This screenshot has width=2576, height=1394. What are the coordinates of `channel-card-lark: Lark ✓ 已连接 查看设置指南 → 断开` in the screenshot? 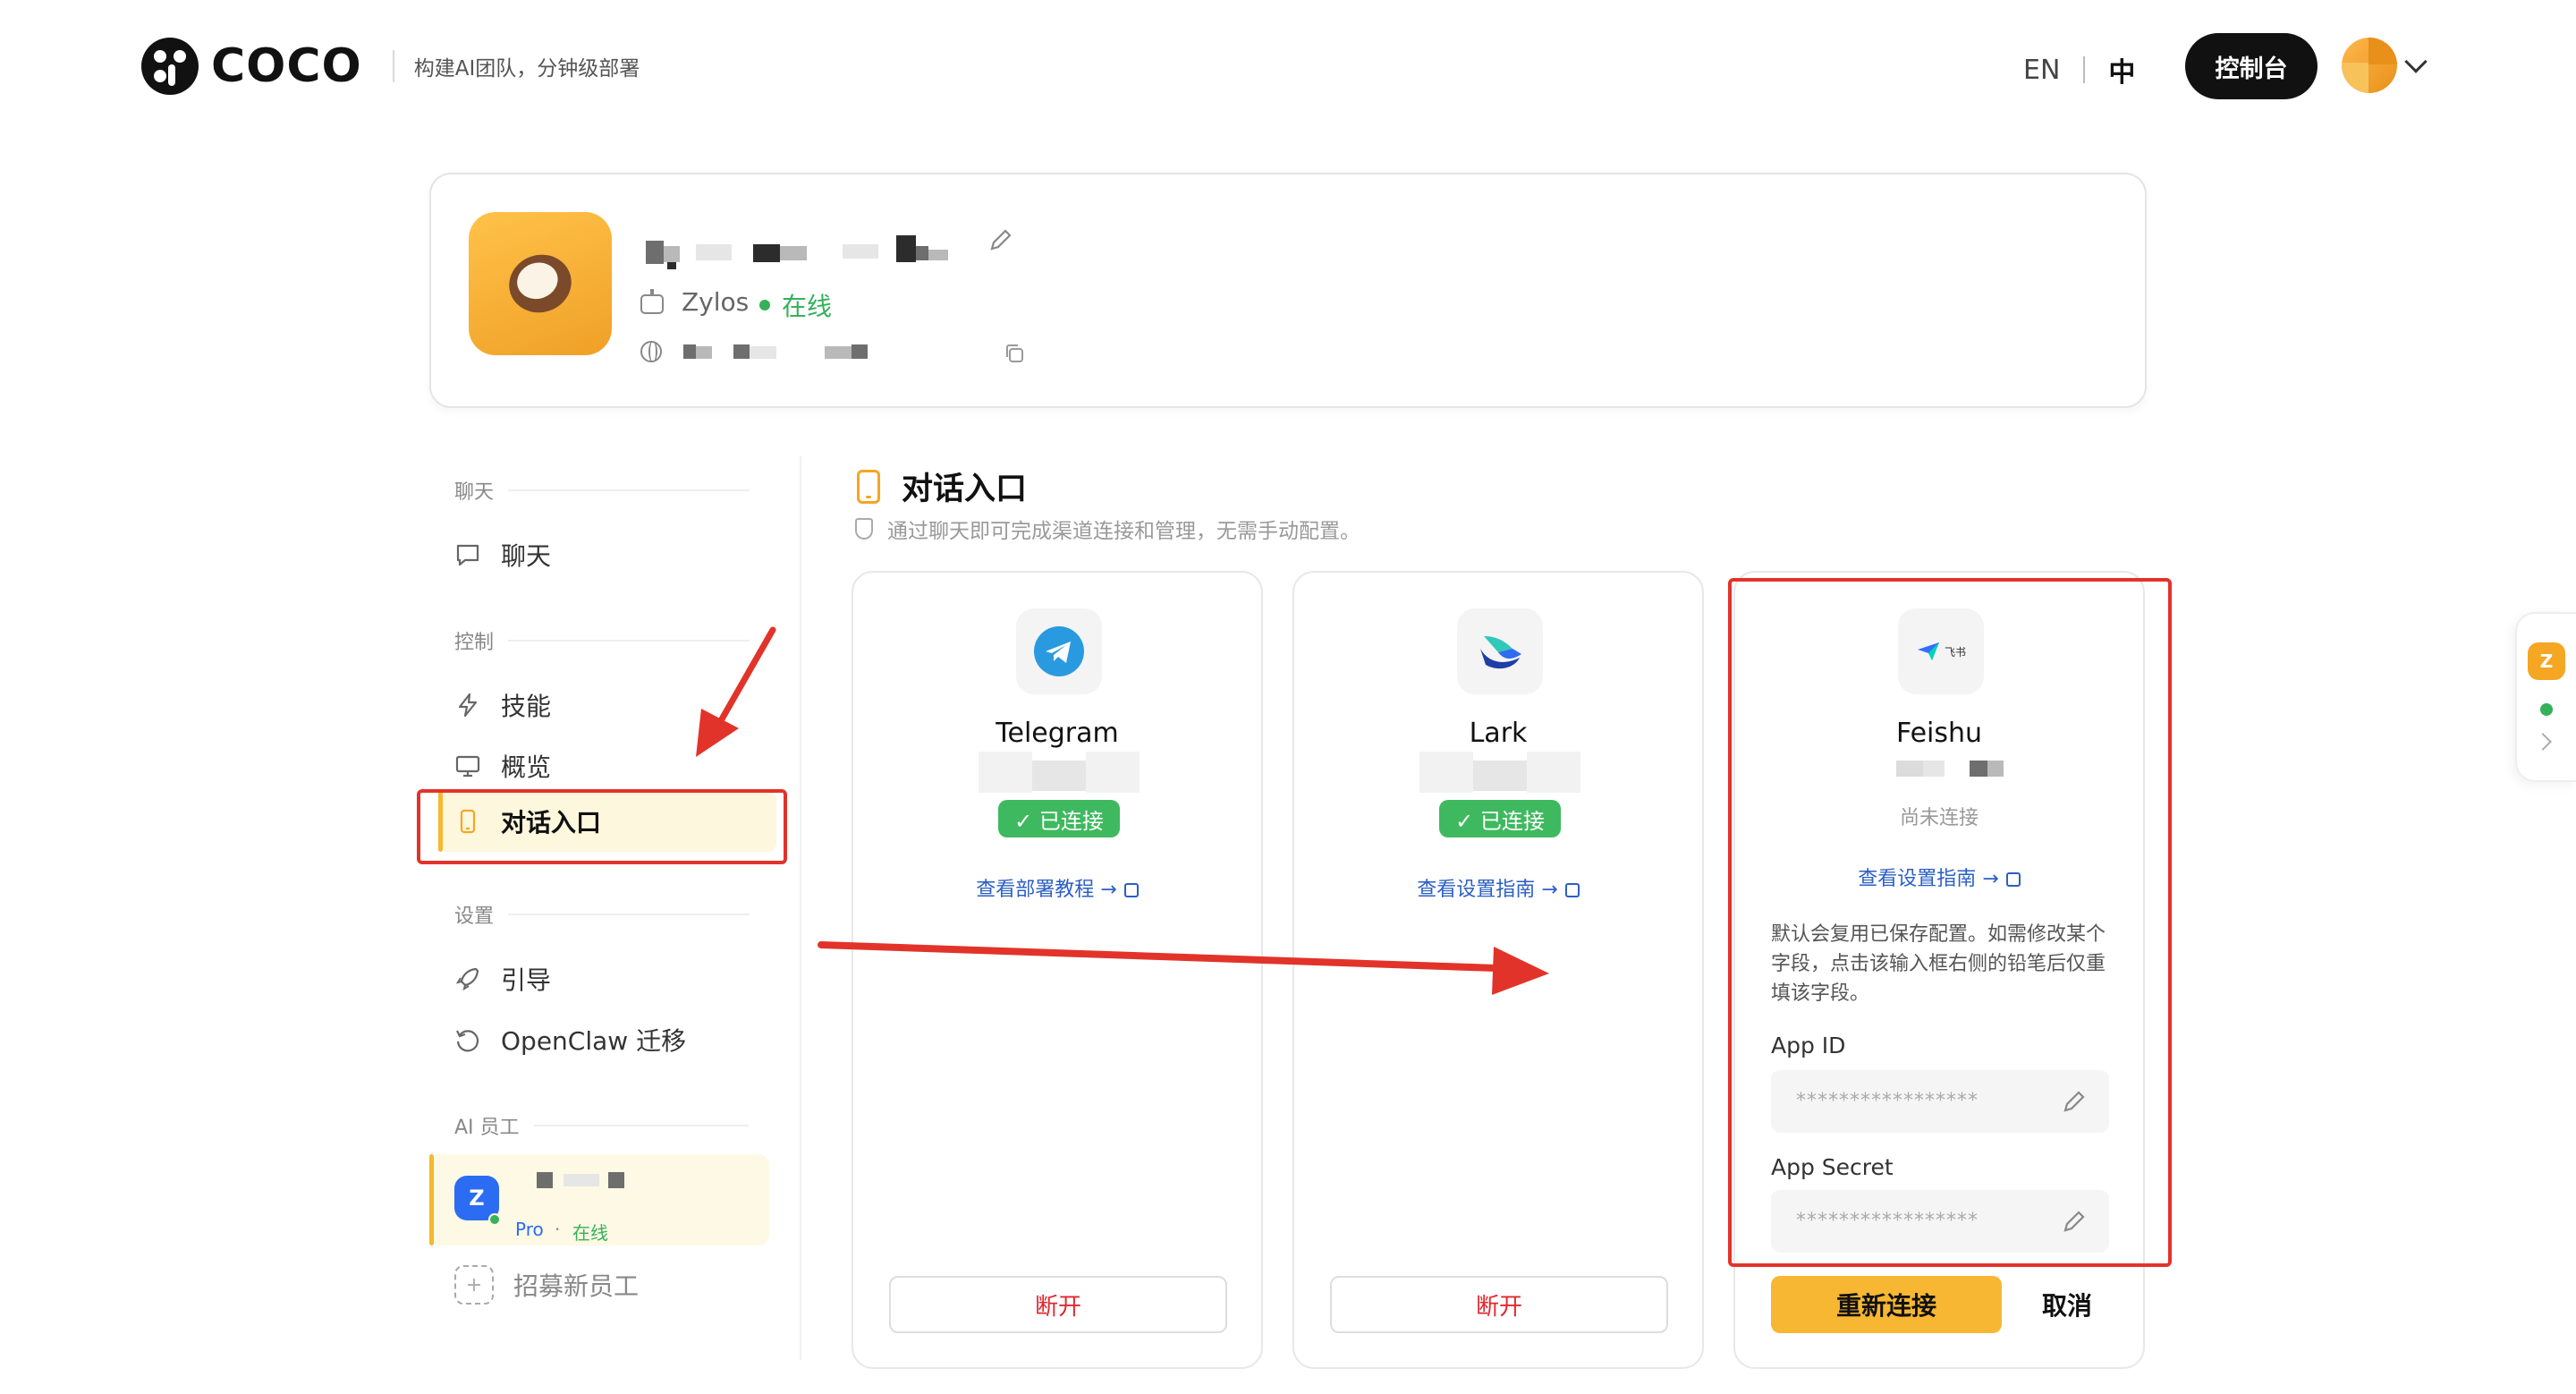 It's located at (1498, 970).